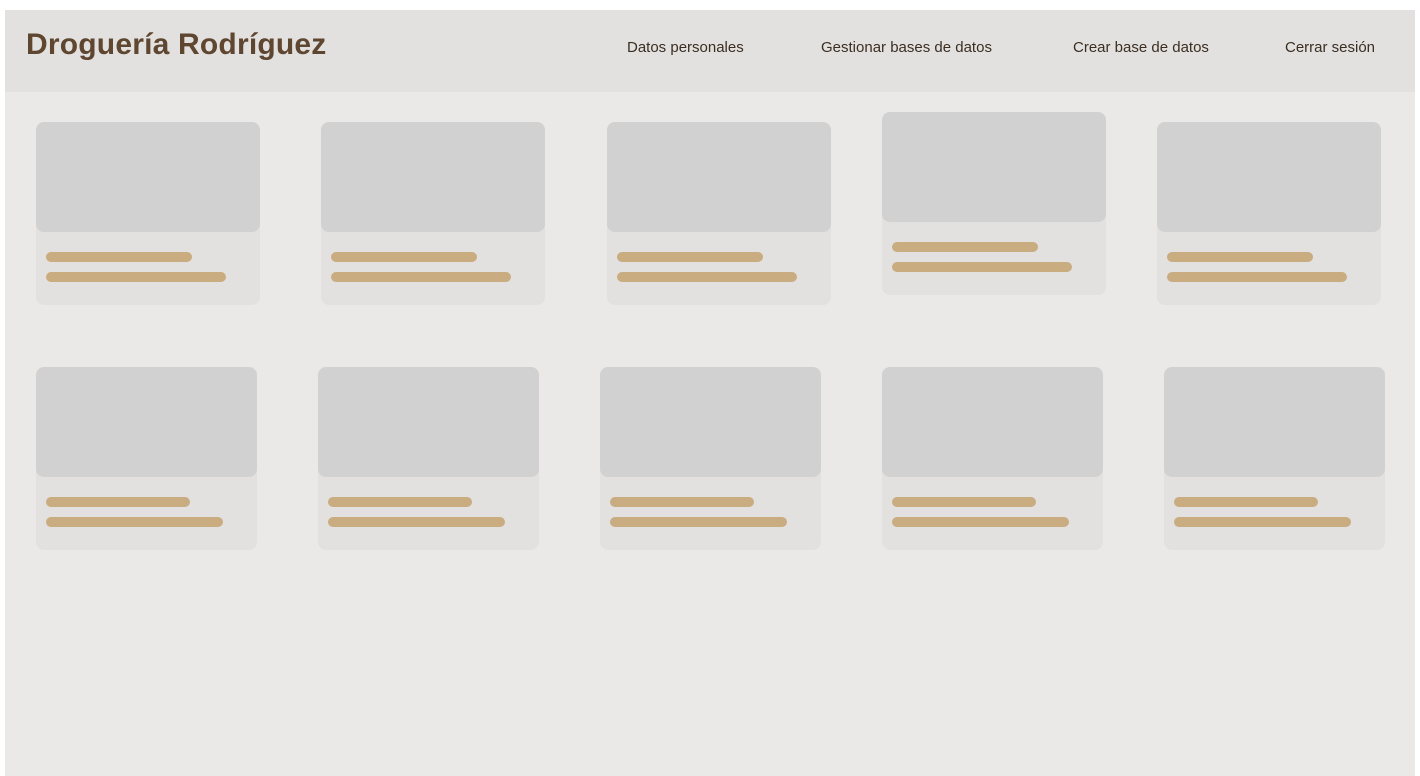 This screenshot has width=1420, height=776. What do you see at coordinates (685, 47) in the screenshot?
I see `nav-datos-personales: Datos personales` at bounding box center [685, 47].